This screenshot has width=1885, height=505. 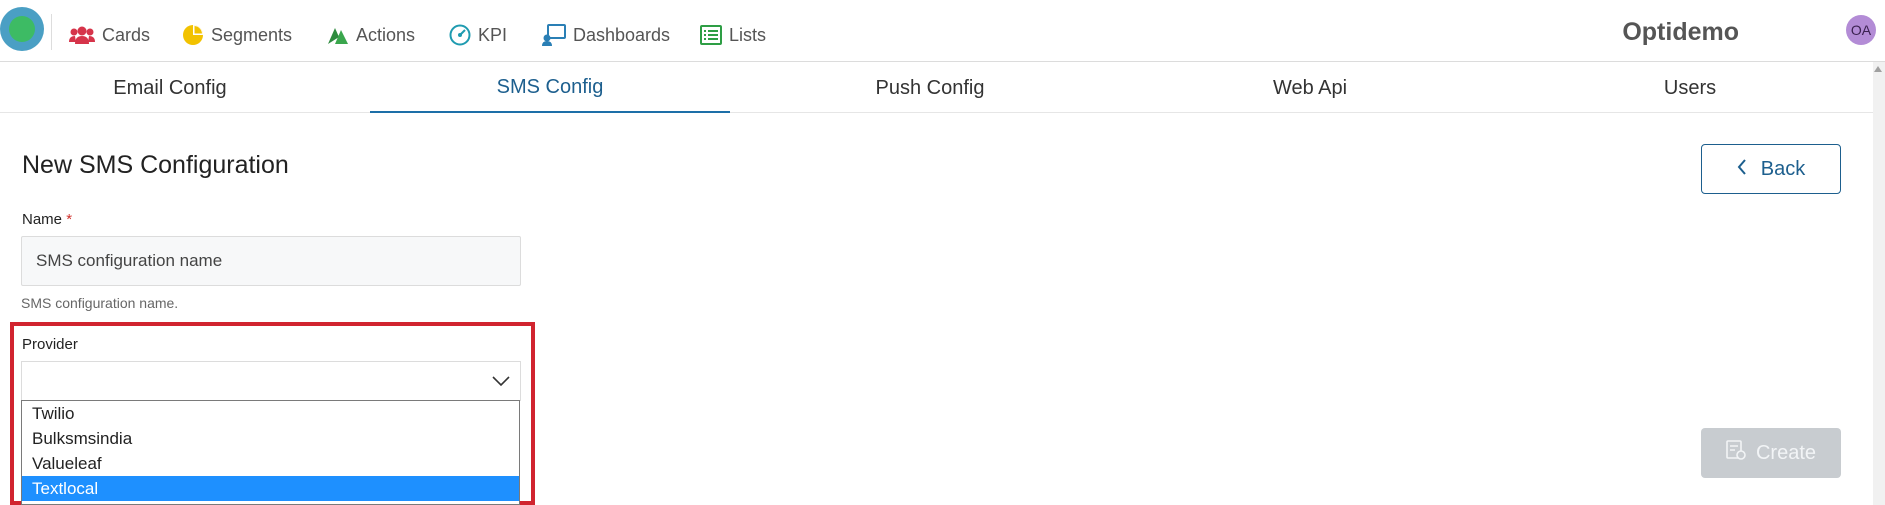 What do you see at coordinates (271, 381) in the screenshot?
I see `provider-select` at bounding box center [271, 381].